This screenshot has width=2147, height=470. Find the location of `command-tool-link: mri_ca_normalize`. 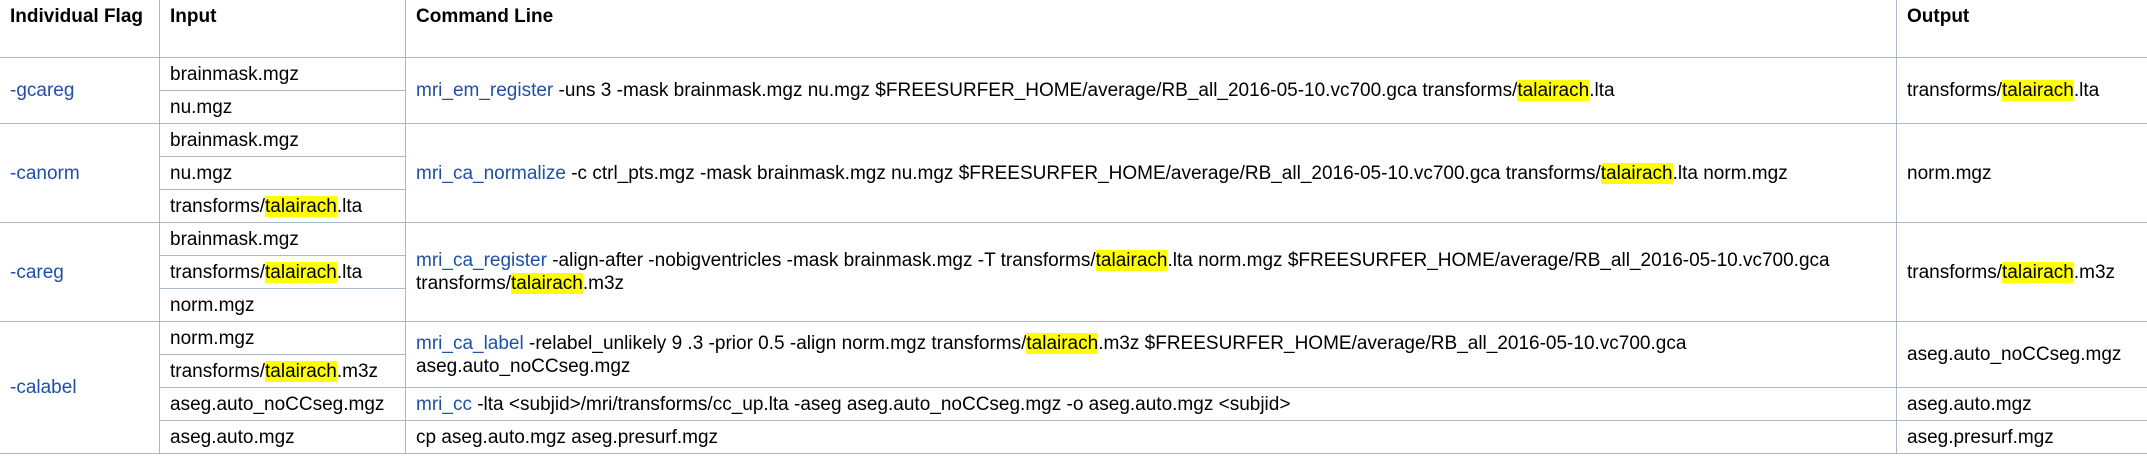

command-tool-link: mri_ca_normalize is located at coordinates (491, 173).